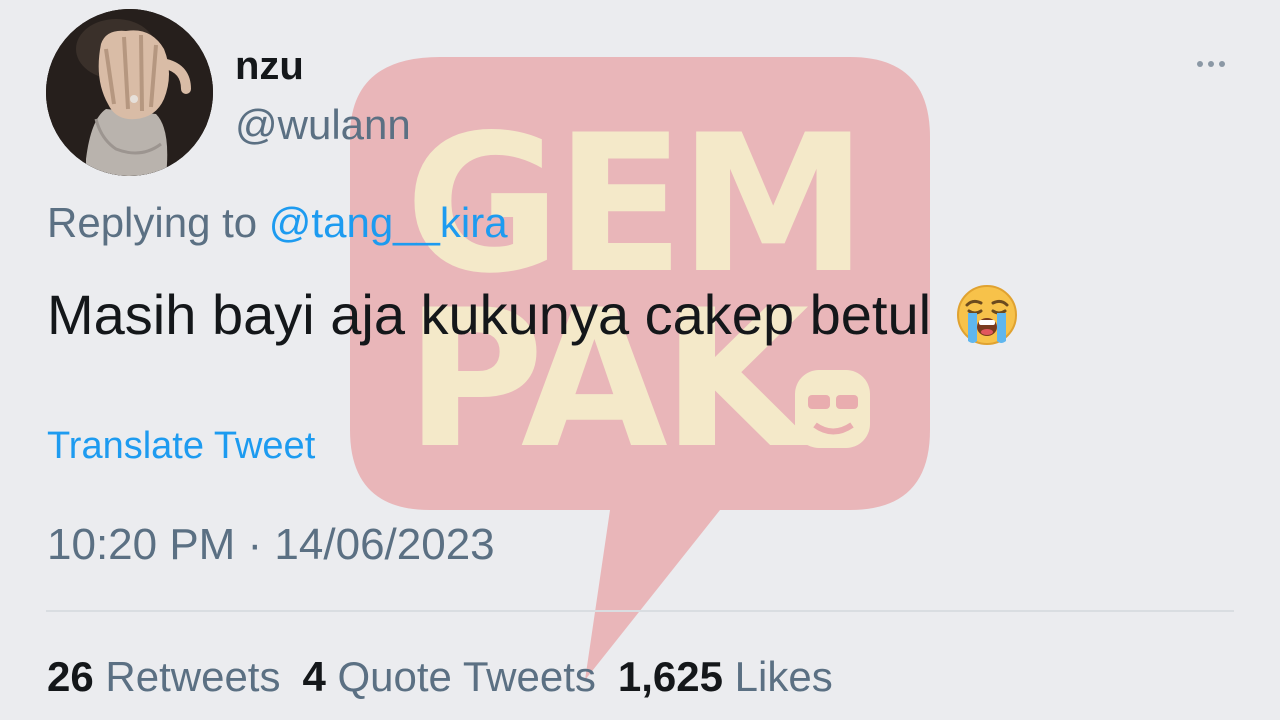 The height and width of the screenshot is (720, 1280). What do you see at coordinates (152, 222) in the screenshot?
I see `replying-to-label: Replying to` at bounding box center [152, 222].